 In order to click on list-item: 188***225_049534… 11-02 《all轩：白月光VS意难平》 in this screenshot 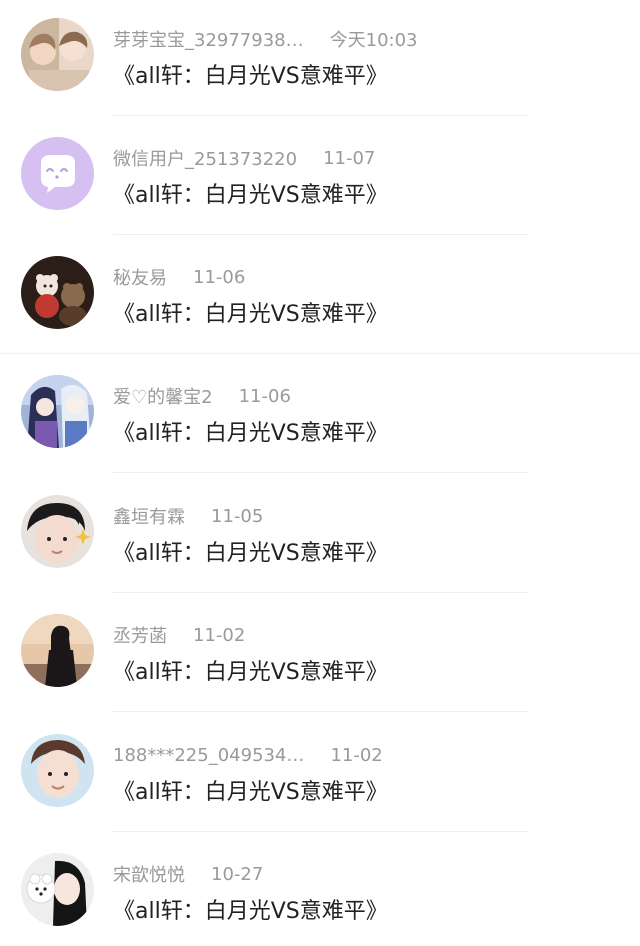, I will do `click(320, 776)`.